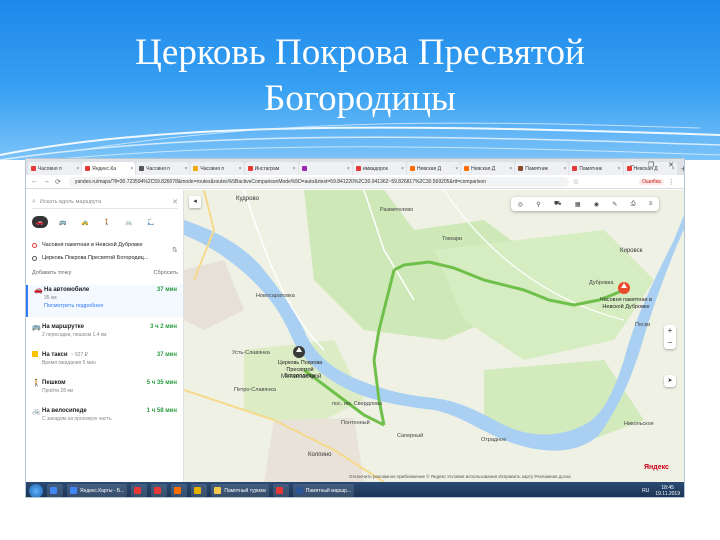  Describe the element at coordinates (300, 369) in the screenshot. I see `church-pin-label: Церковь Покрова Пресвятой Богородицы` at that location.